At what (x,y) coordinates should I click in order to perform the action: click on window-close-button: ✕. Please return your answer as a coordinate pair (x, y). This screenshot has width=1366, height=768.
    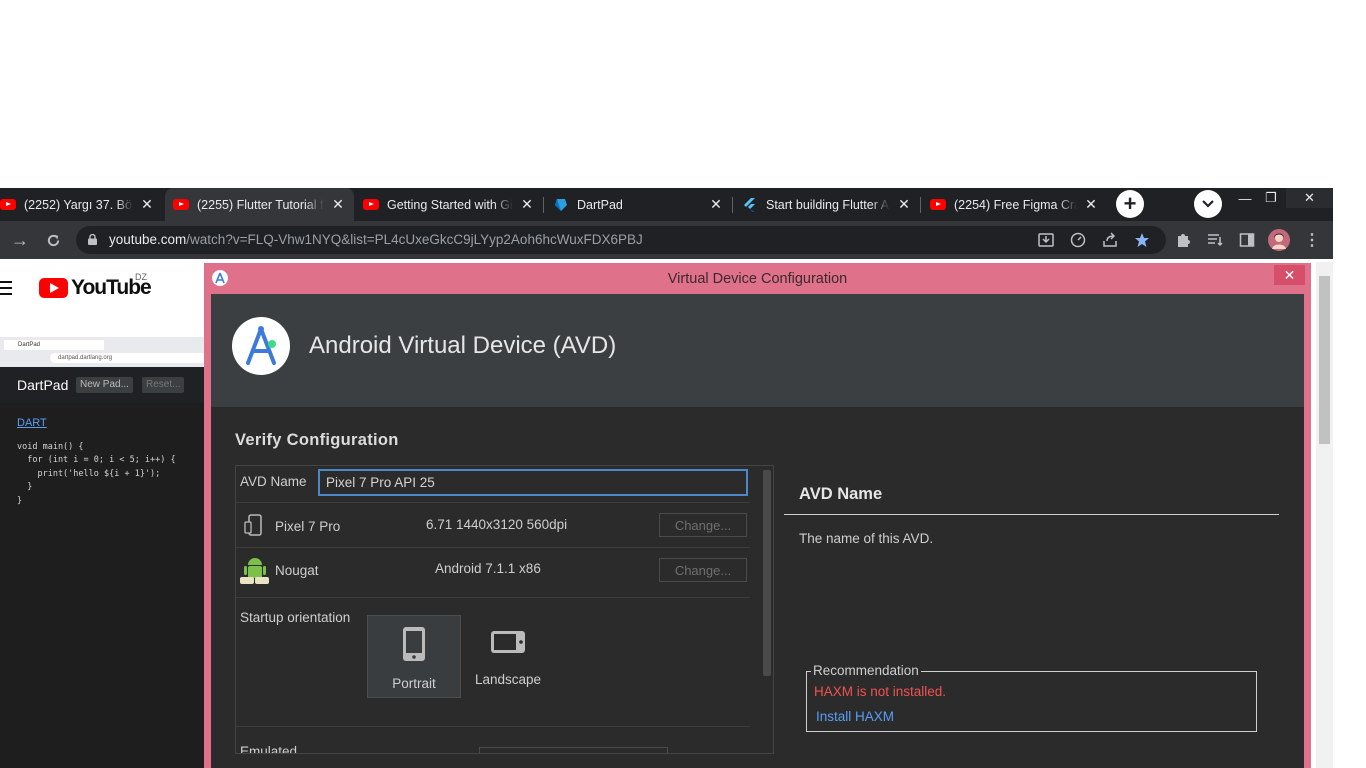
    Looking at the image, I should click on (1309, 198).